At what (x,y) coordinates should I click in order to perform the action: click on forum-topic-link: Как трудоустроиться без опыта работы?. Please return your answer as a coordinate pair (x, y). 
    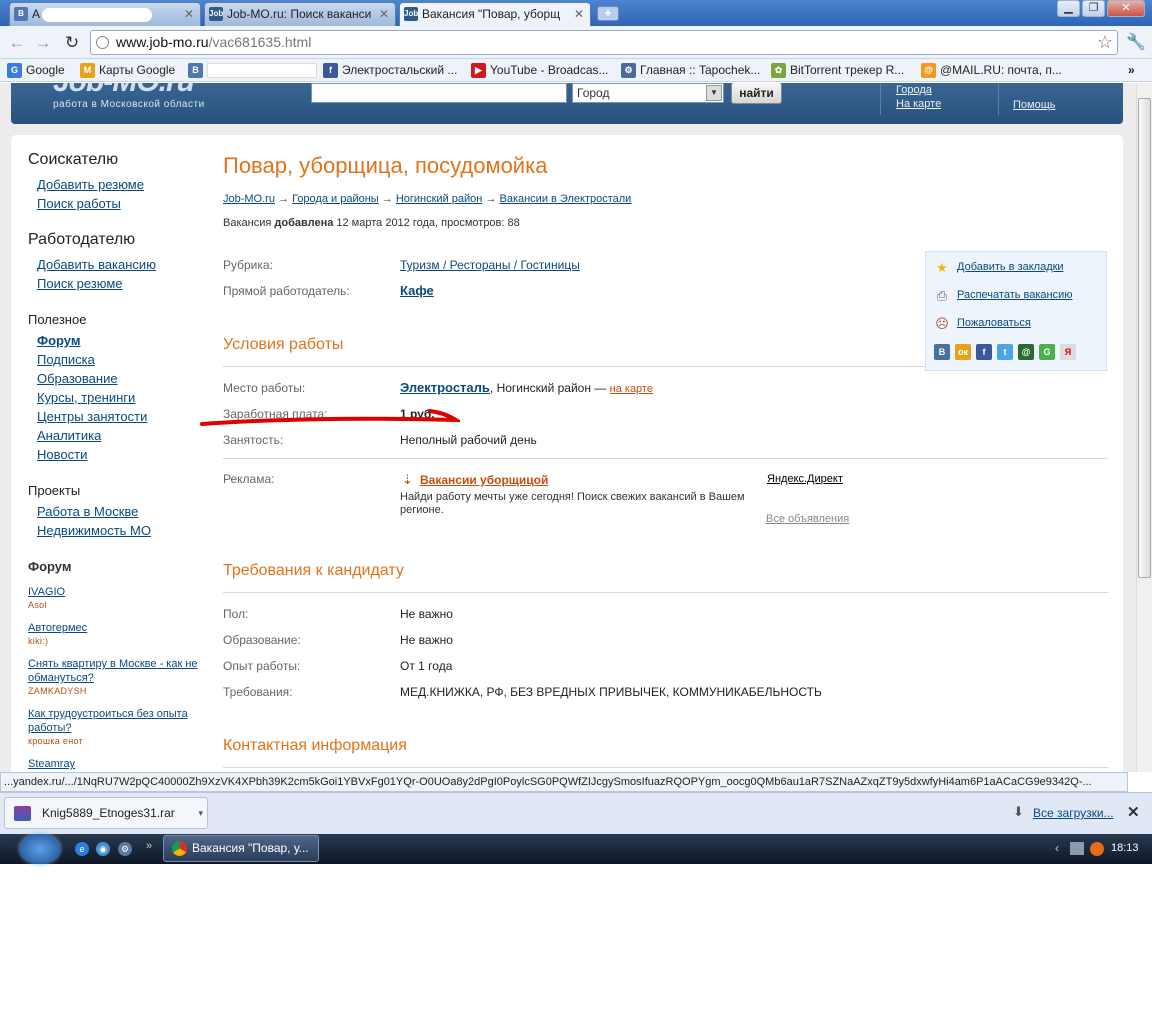
    Looking at the image, I should click on (113, 721).